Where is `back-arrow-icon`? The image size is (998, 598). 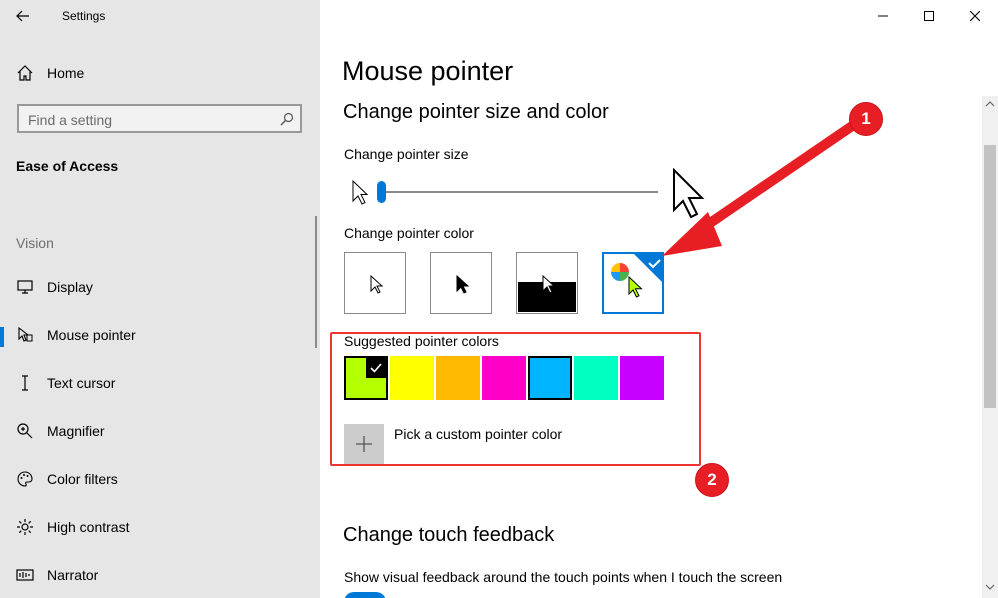
back-arrow-icon is located at coordinates (22, 16).